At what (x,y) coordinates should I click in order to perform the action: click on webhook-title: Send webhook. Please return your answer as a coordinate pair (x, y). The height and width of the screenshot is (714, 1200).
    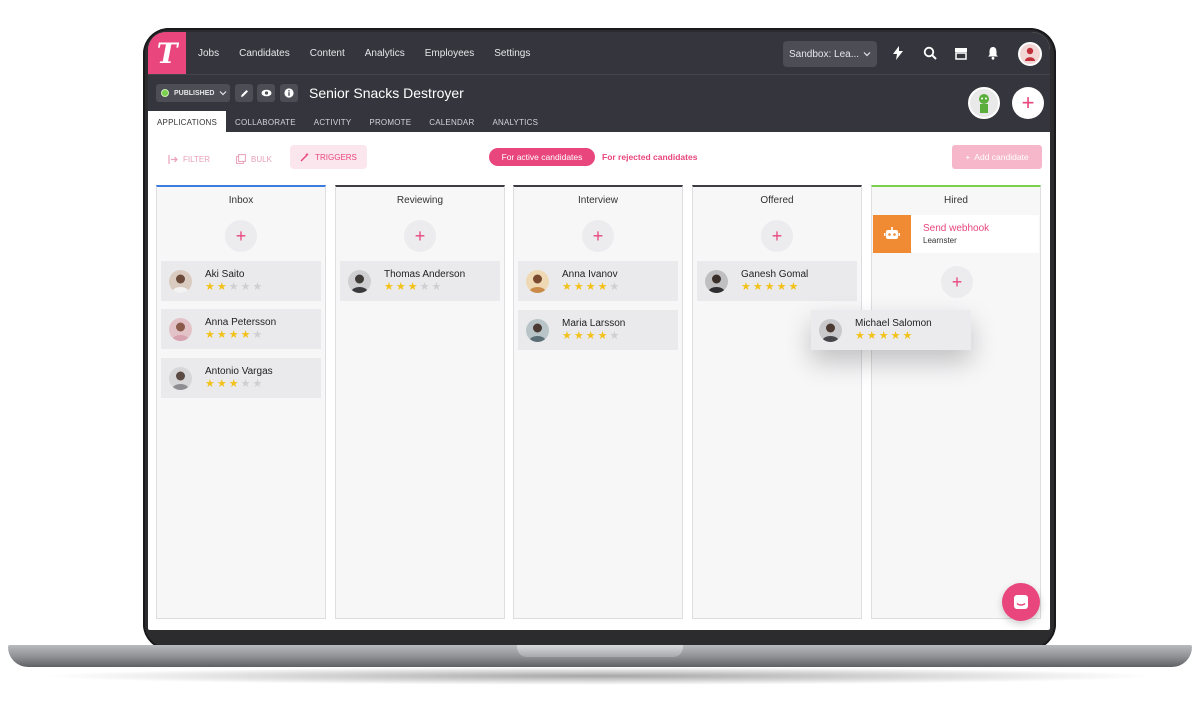
    Looking at the image, I should click on (956, 228).